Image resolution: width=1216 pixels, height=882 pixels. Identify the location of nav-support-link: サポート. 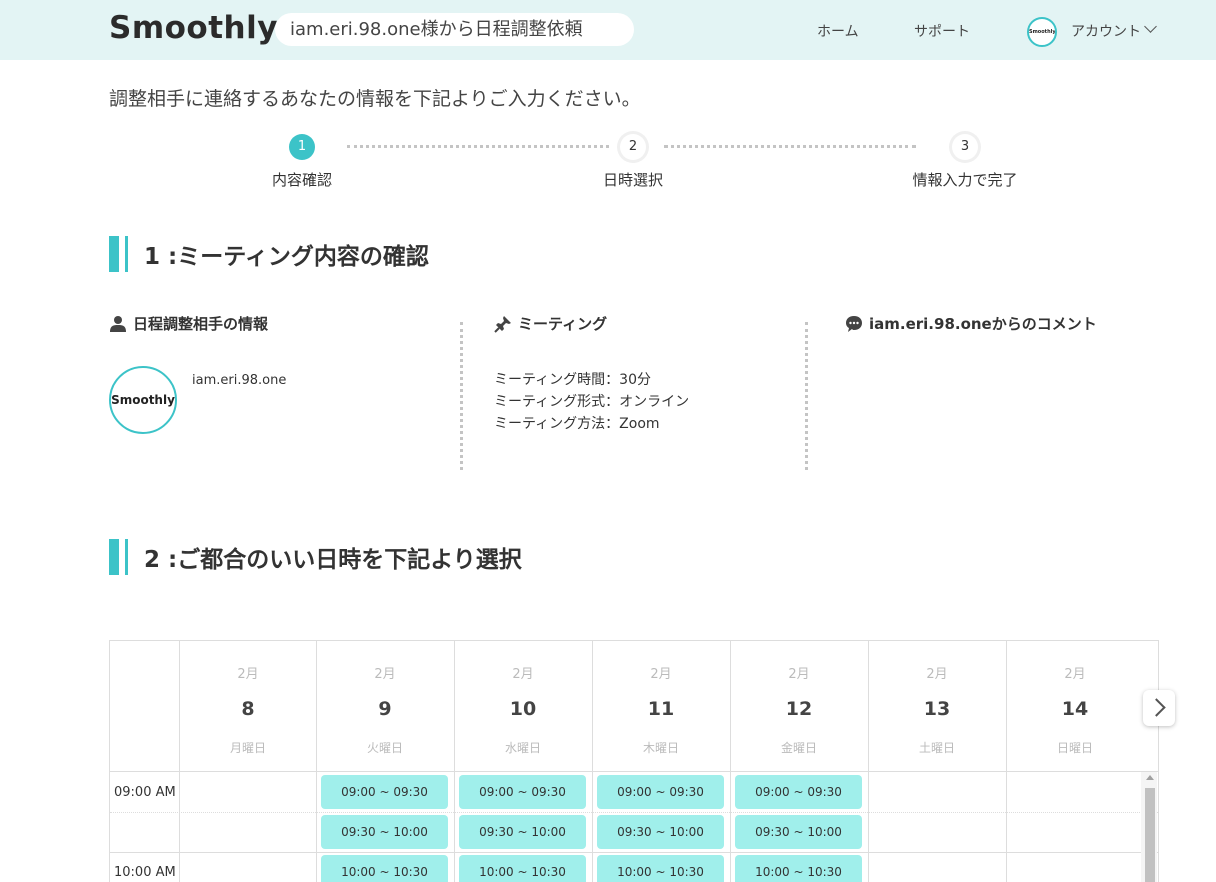
(942, 31).